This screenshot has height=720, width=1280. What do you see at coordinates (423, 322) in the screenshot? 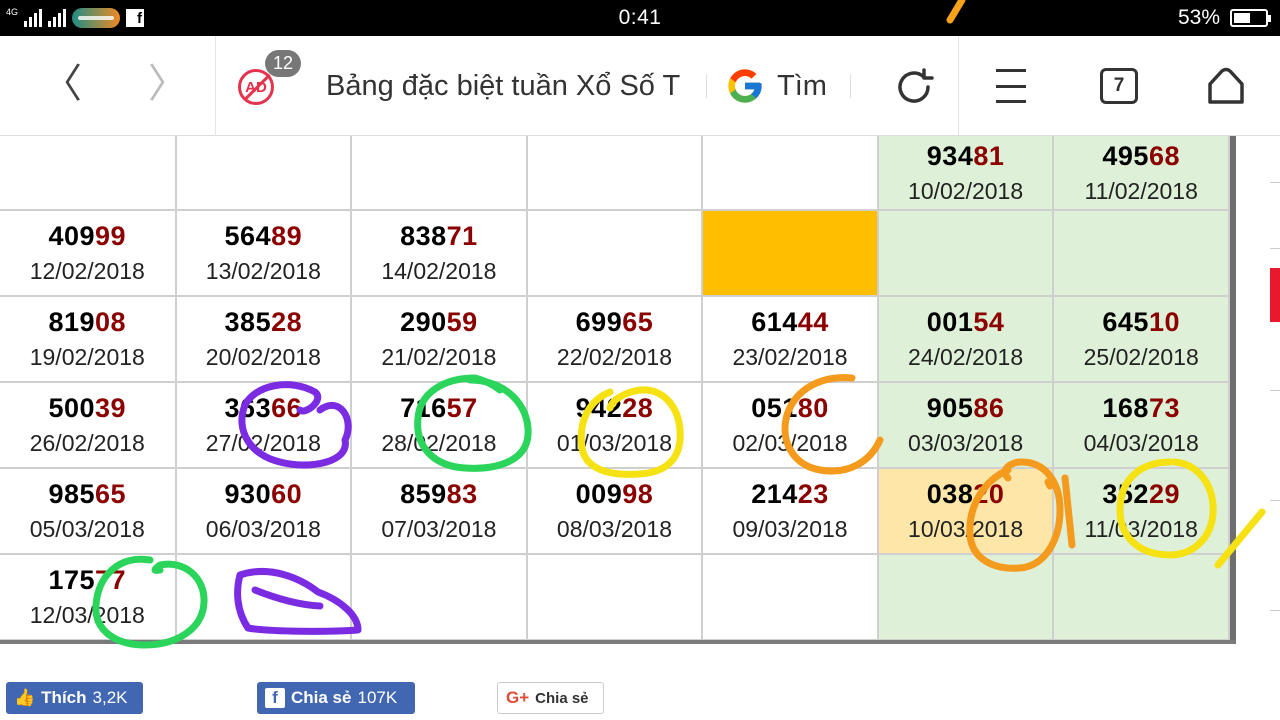
I see `number-prefix: 290` at bounding box center [423, 322].